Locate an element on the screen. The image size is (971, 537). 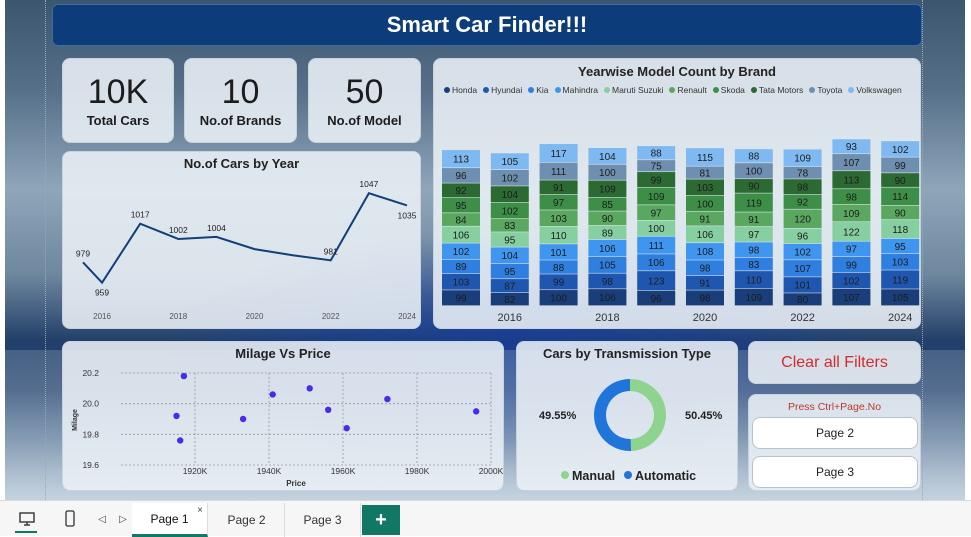
donut-legend-automatic: Automatic is located at coordinates (665, 476).